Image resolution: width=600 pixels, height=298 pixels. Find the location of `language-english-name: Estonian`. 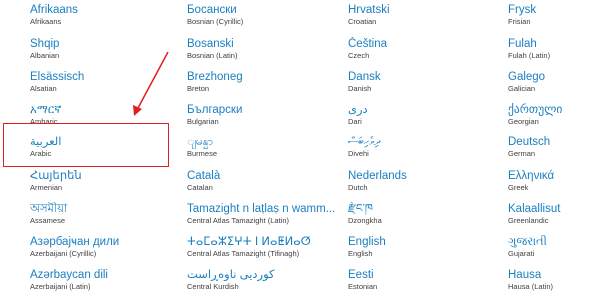

language-english-name: Estonian is located at coordinates (363, 286).